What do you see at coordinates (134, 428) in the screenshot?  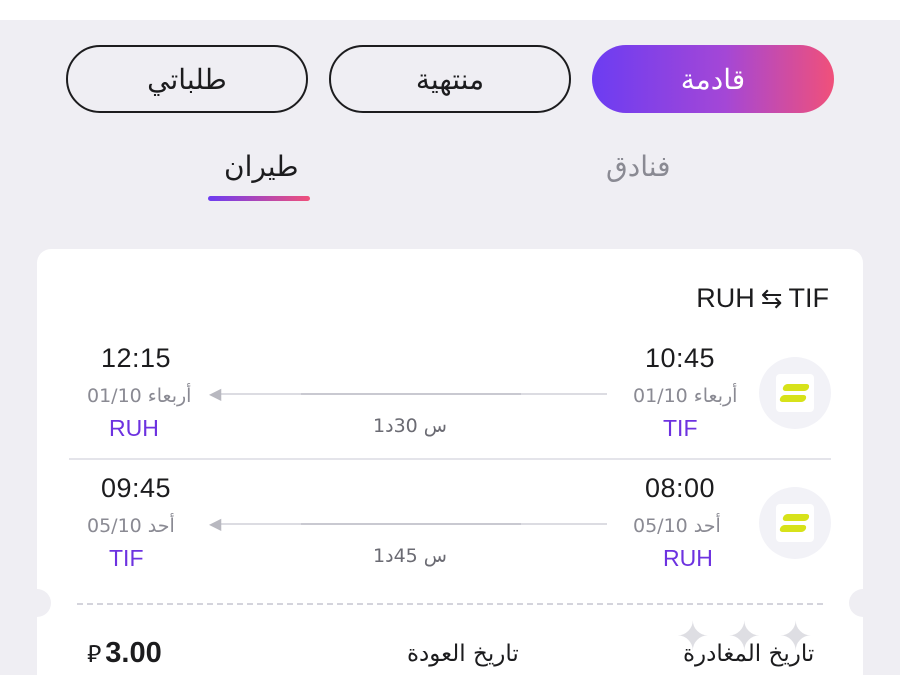 I see `arrival-airport-code: RUH` at bounding box center [134, 428].